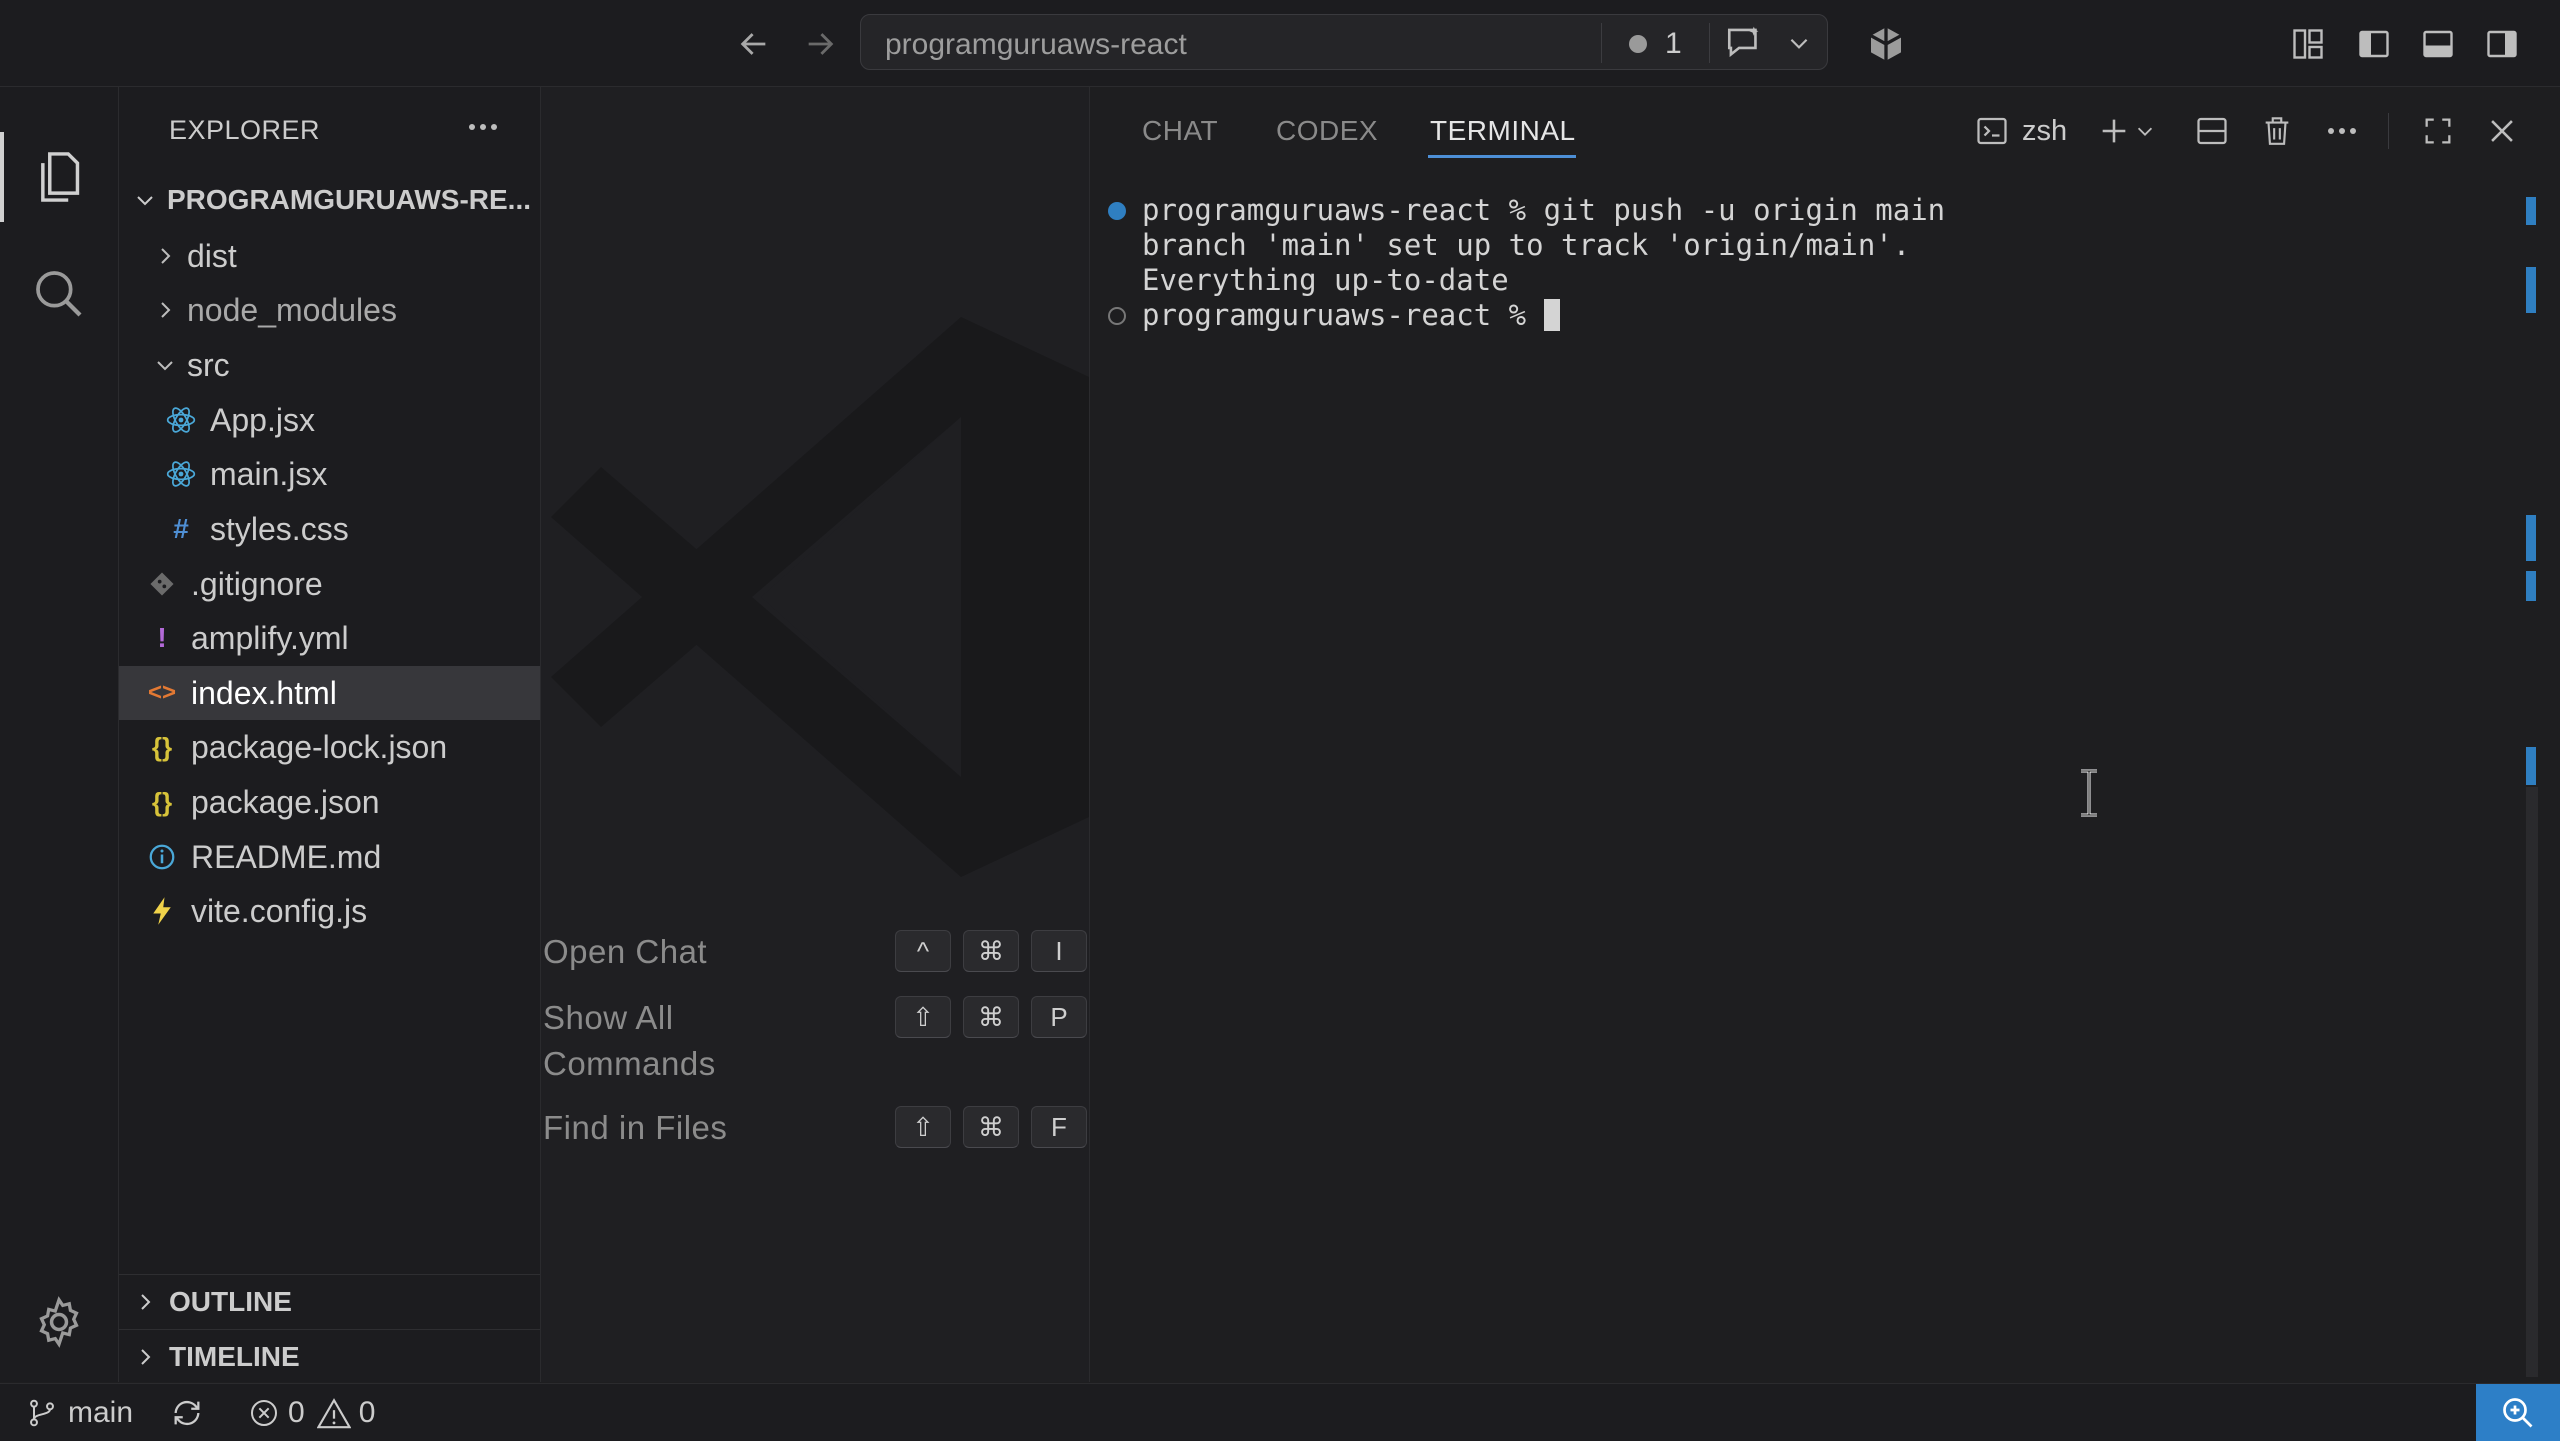  Describe the element at coordinates (329, 1301) in the screenshot. I see `outline-section: OUTLINE` at that location.